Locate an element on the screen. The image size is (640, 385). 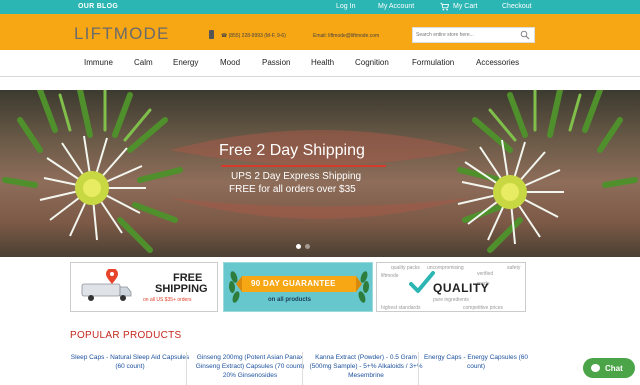
quality-title: QUALITY is located at coordinates (461, 288).